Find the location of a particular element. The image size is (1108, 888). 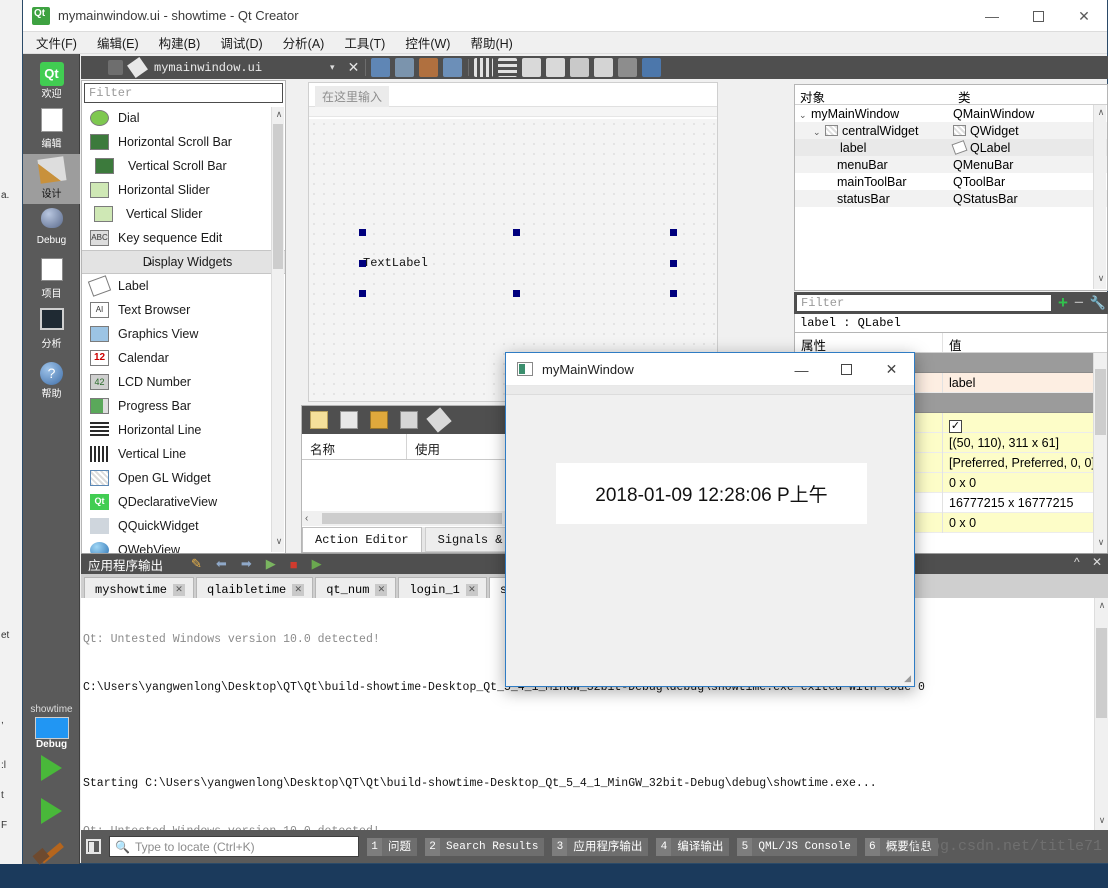

property-value: label is located at coordinates (1025, 383).